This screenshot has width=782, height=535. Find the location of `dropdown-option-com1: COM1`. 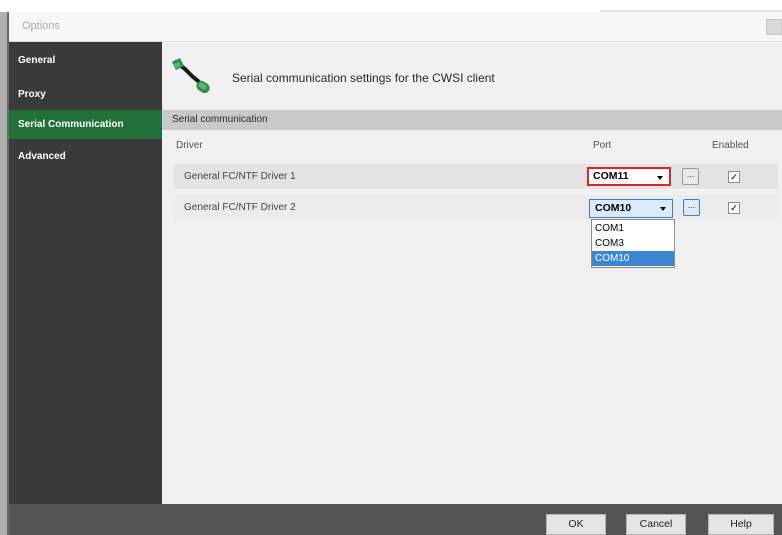

dropdown-option-com1: COM1 is located at coordinates (633, 228).